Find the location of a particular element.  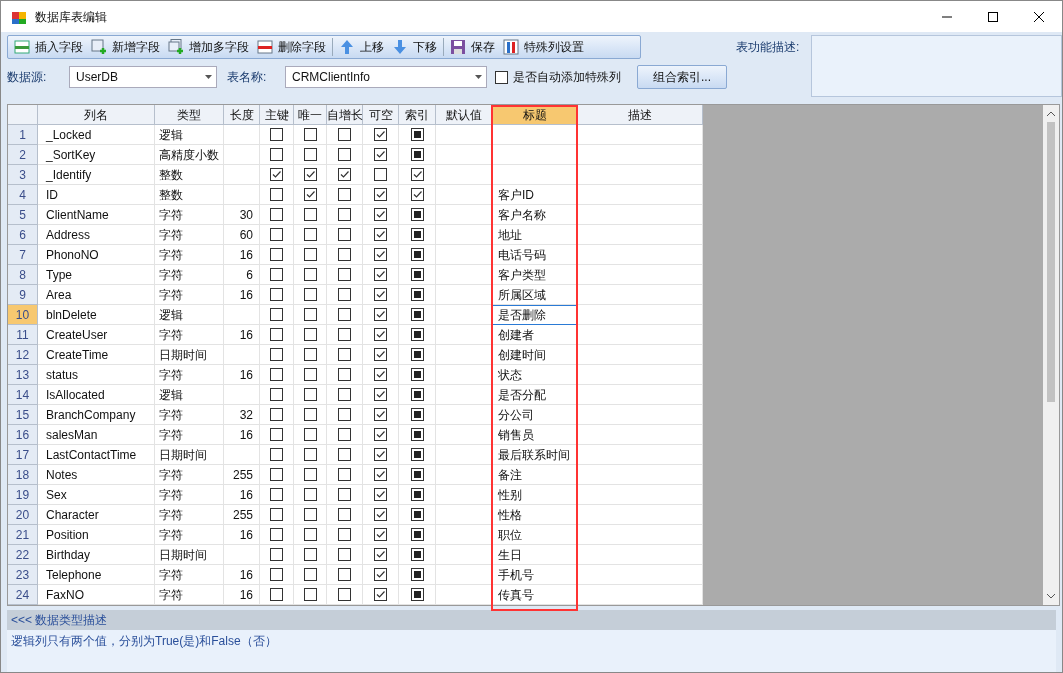

toolbar-button: 增加多字段 is located at coordinates (208, 47).